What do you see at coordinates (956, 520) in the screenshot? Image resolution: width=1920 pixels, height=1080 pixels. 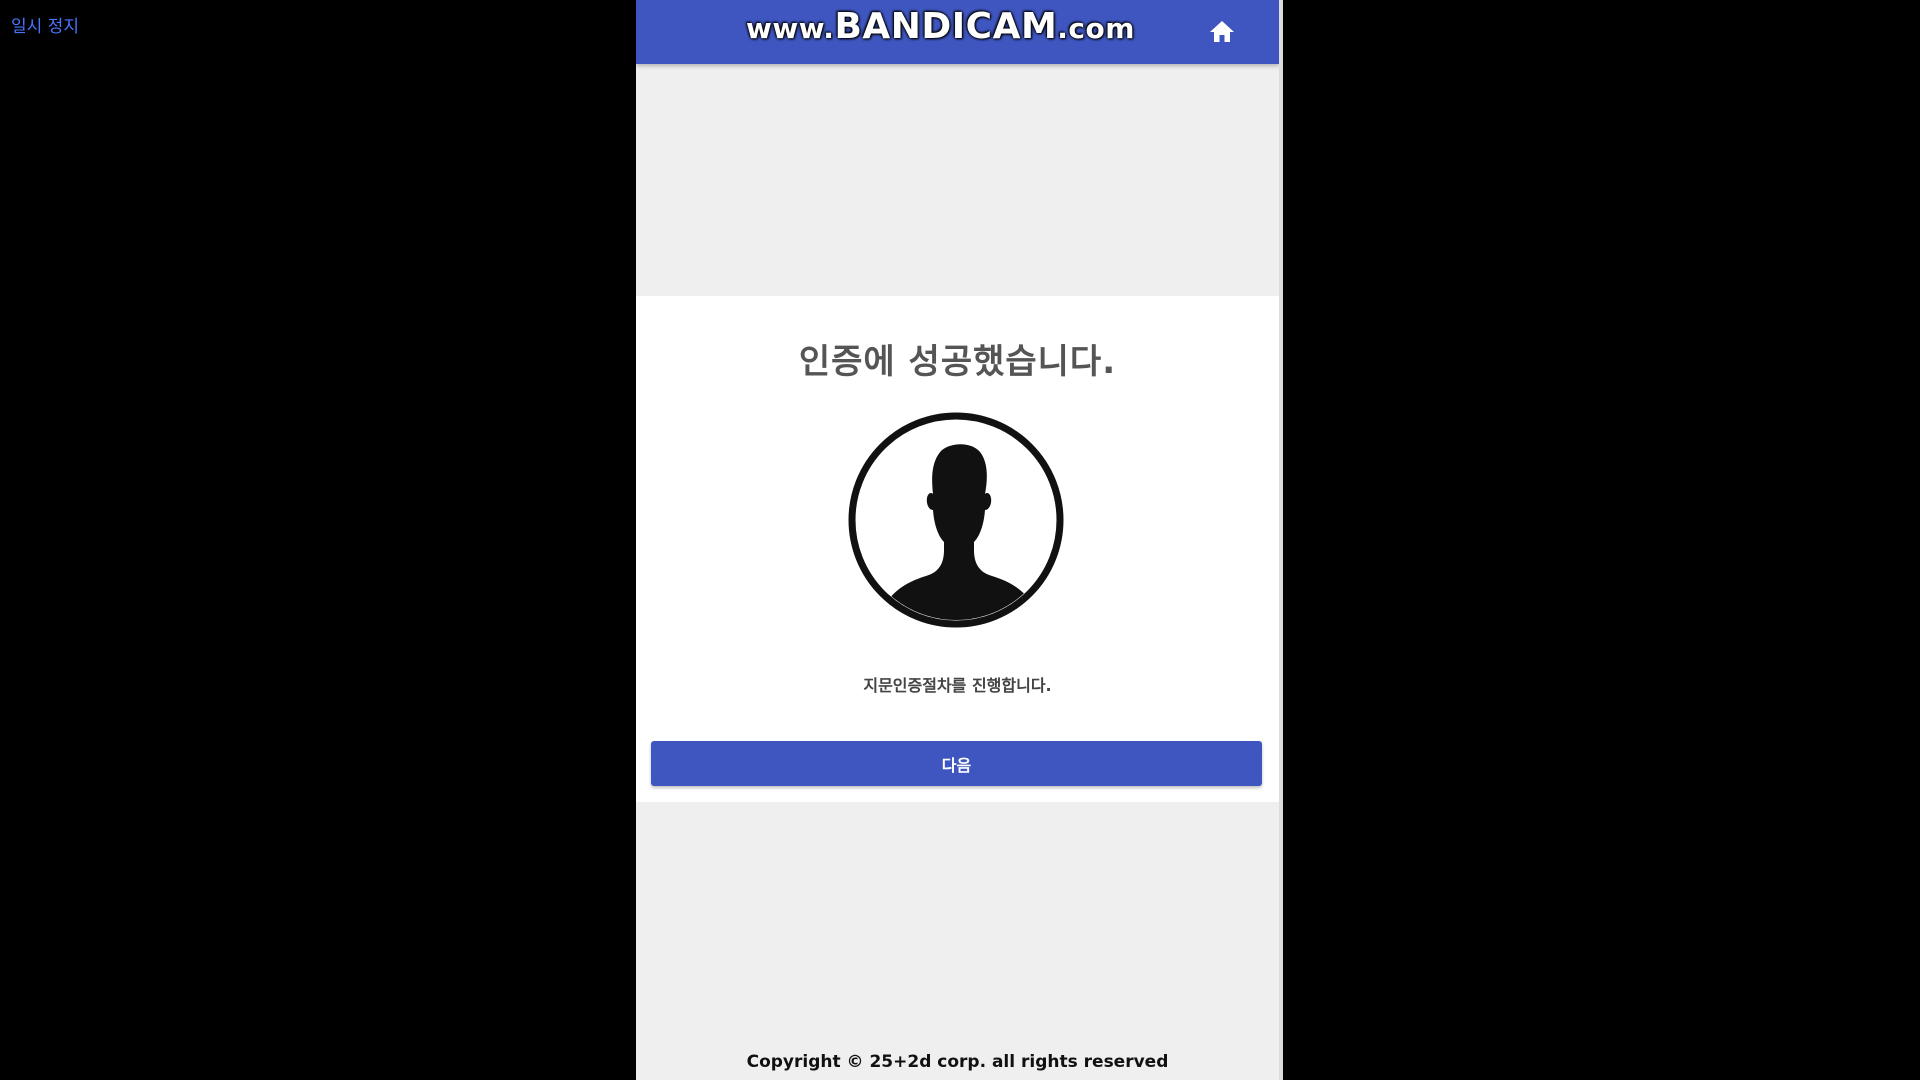 I see `user-silhouette-icon` at bounding box center [956, 520].